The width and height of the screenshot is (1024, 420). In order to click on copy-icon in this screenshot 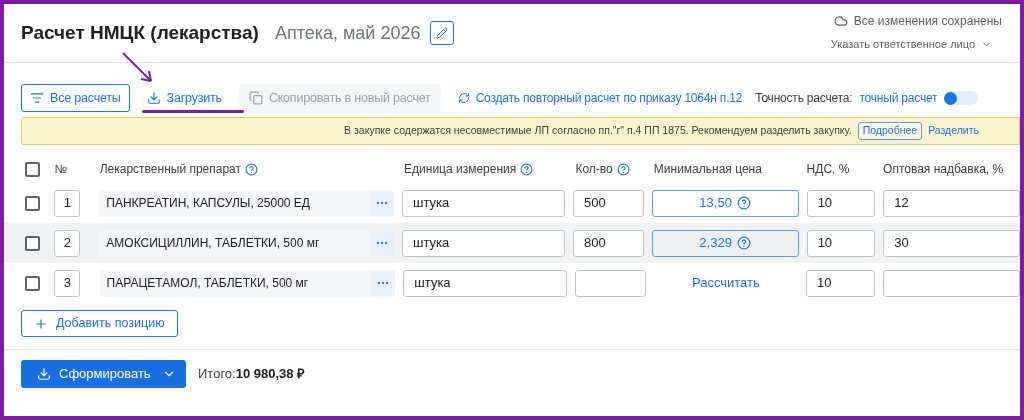, I will do `click(255, 98)`.